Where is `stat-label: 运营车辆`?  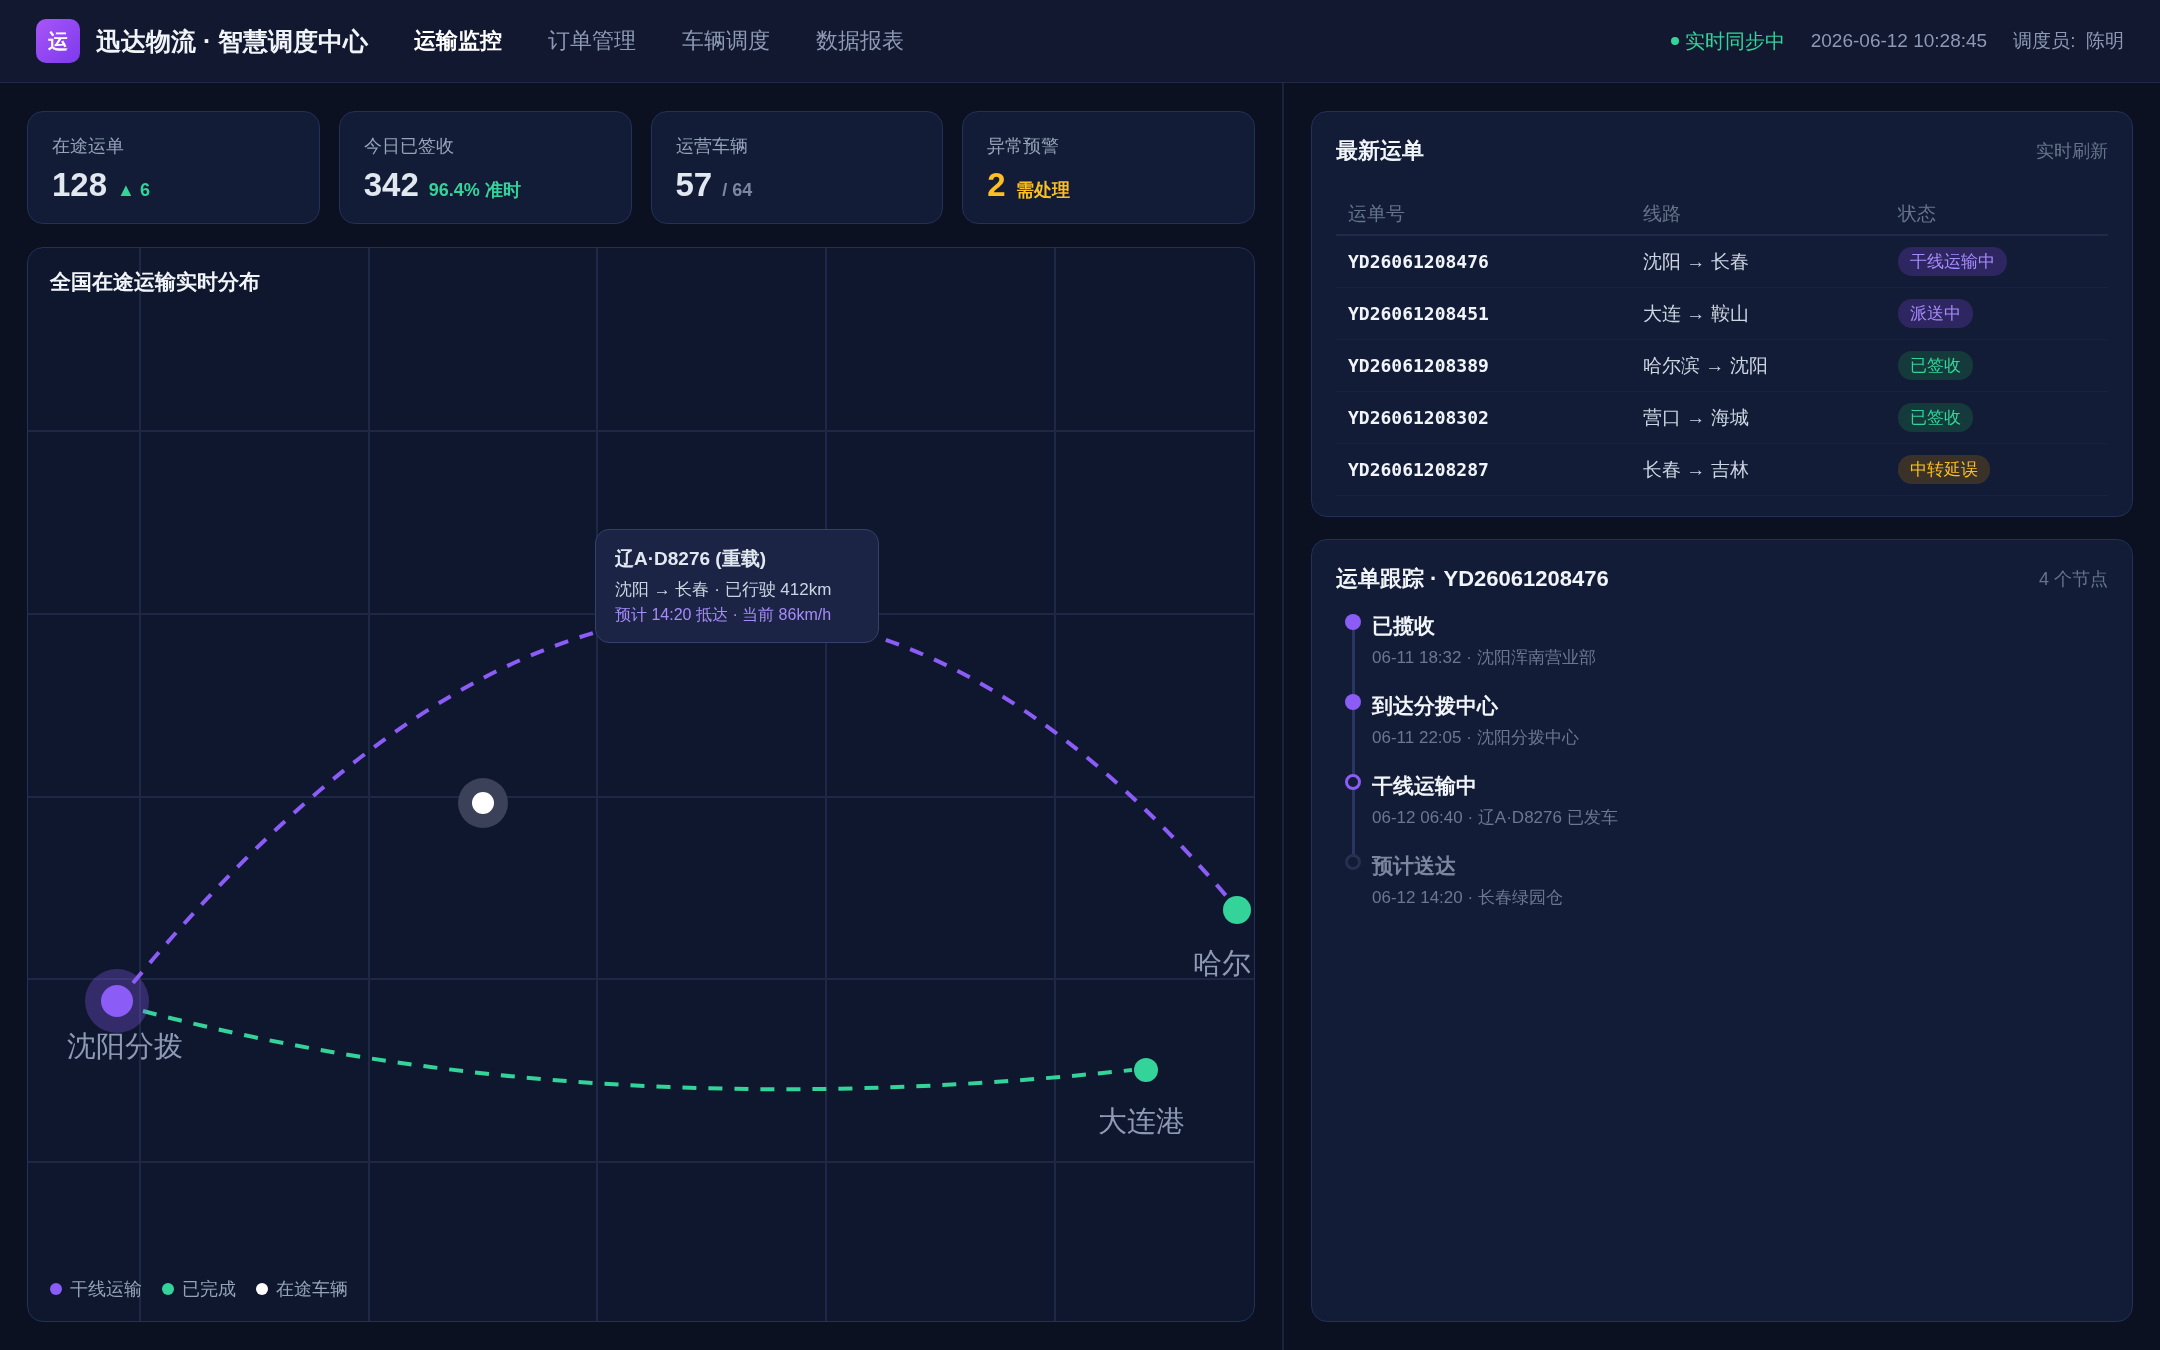
stat-label: 运营车辆 is located at coordinates (712, 146).